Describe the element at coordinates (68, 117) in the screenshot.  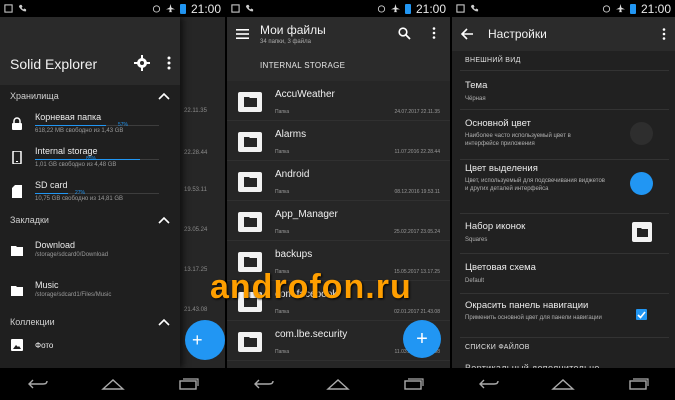
I see `storage-name: Корневая папка` at that location.